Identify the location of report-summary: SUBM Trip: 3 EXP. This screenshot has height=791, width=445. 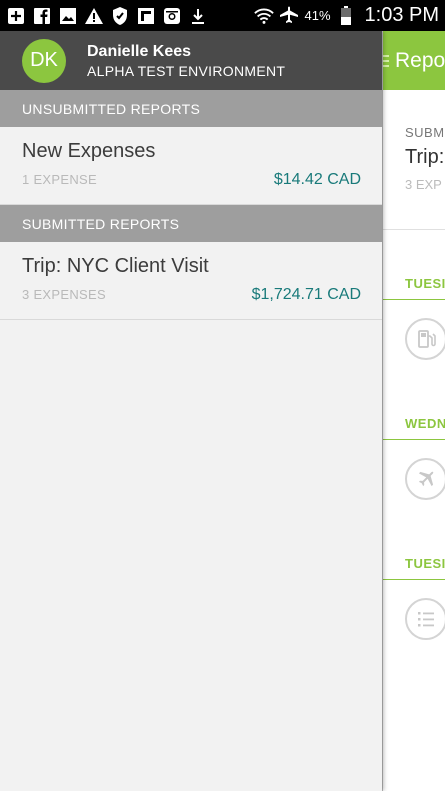
(414, 160).